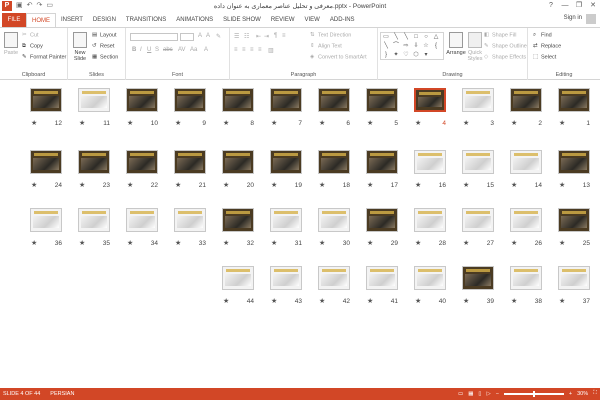 Image resolution: width=600 pixels, height=400 pixels. I want to click on restore-button: ❐, so click(579, 6).